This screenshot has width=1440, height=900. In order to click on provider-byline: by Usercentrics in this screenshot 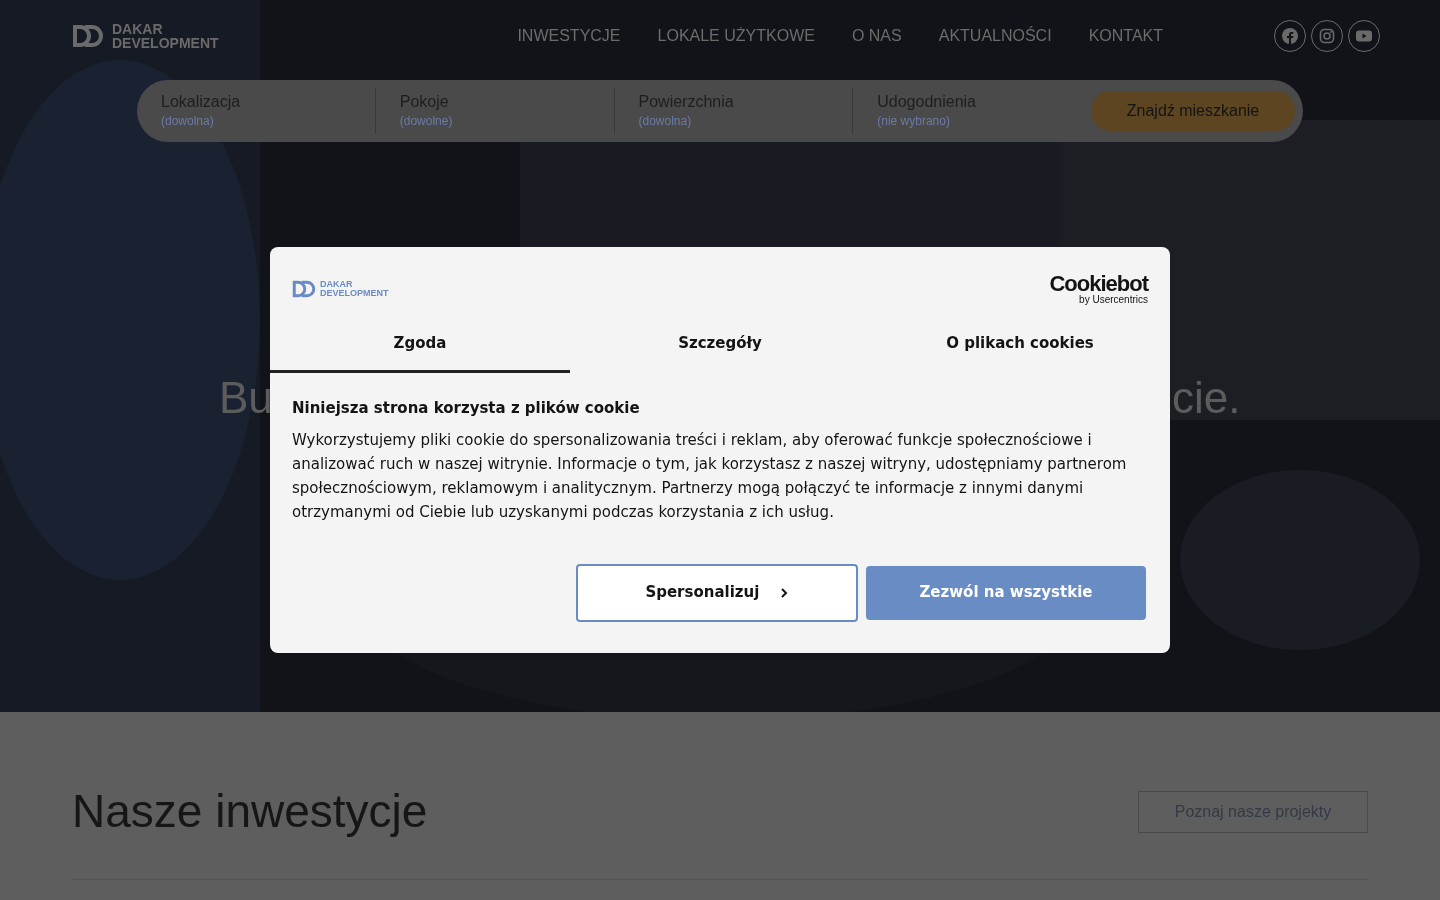, I will do `click(1113, 299)`.